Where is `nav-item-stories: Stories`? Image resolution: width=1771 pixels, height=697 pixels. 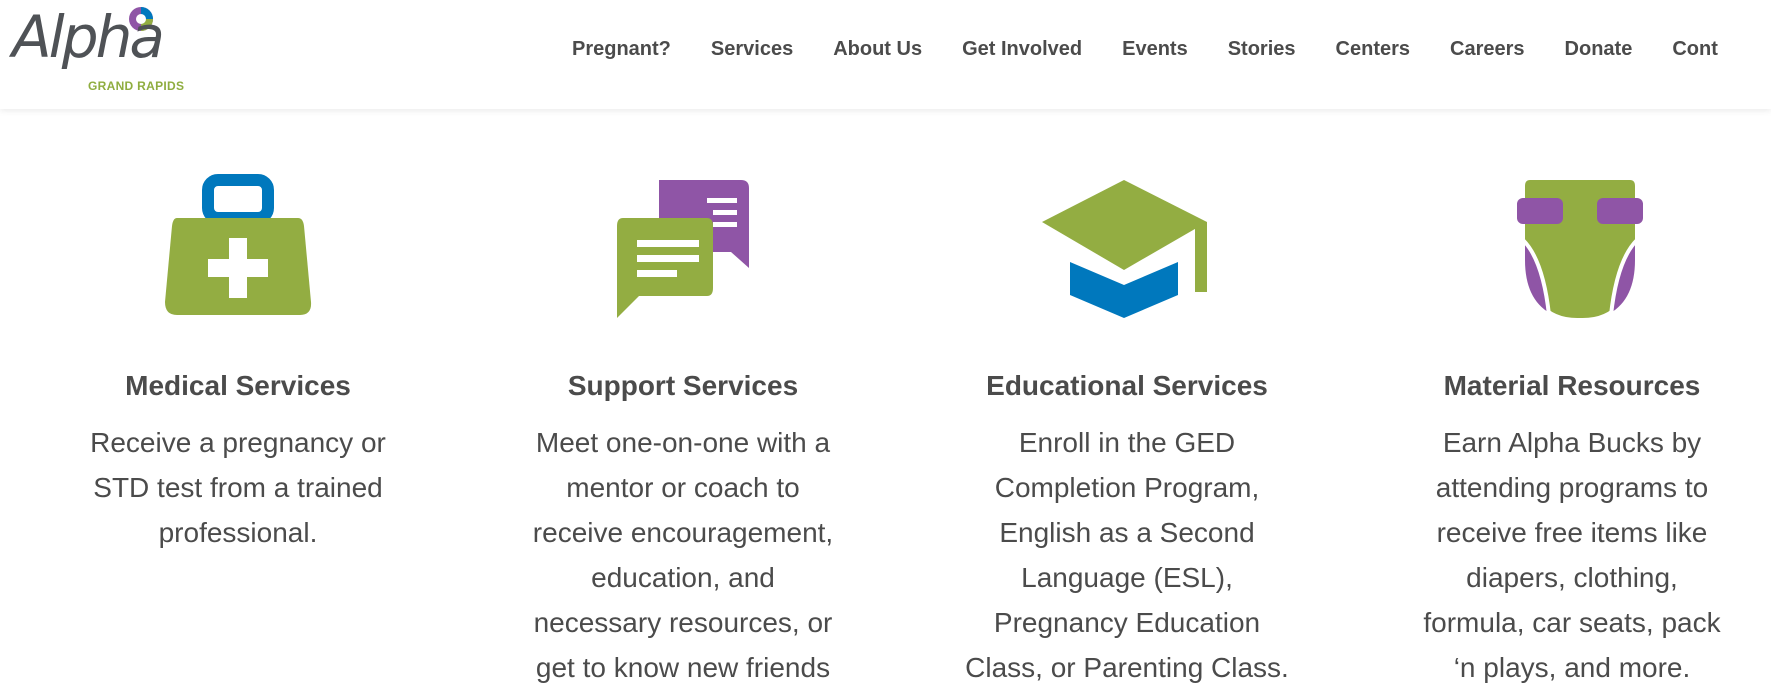
nav-item-stories: Stories is located at coordinates (1262, 49).